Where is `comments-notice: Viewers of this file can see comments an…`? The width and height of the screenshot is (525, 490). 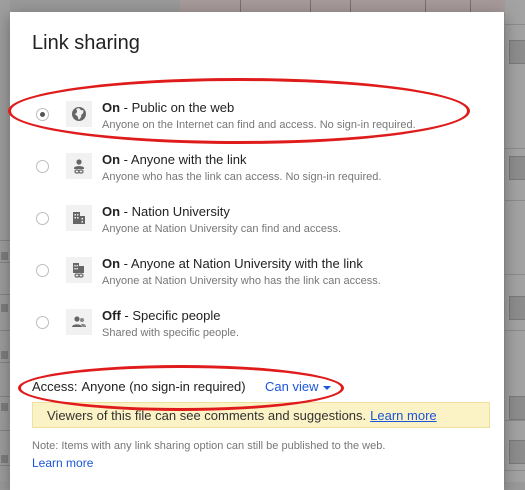
comments-notice: Viewers of this file can see comments an… is located at coordinates (261, 415).